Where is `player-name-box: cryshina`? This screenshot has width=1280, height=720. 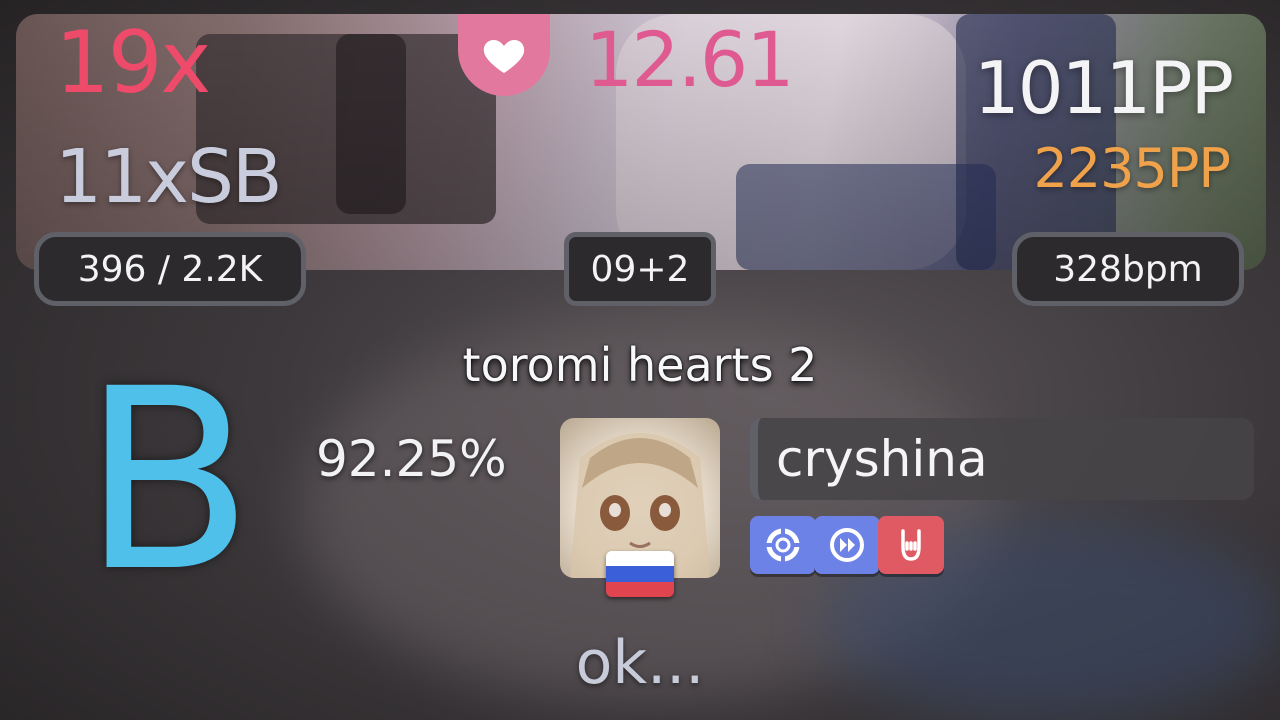
player-name-box: cryshina is located at coordinates (1002, 459).